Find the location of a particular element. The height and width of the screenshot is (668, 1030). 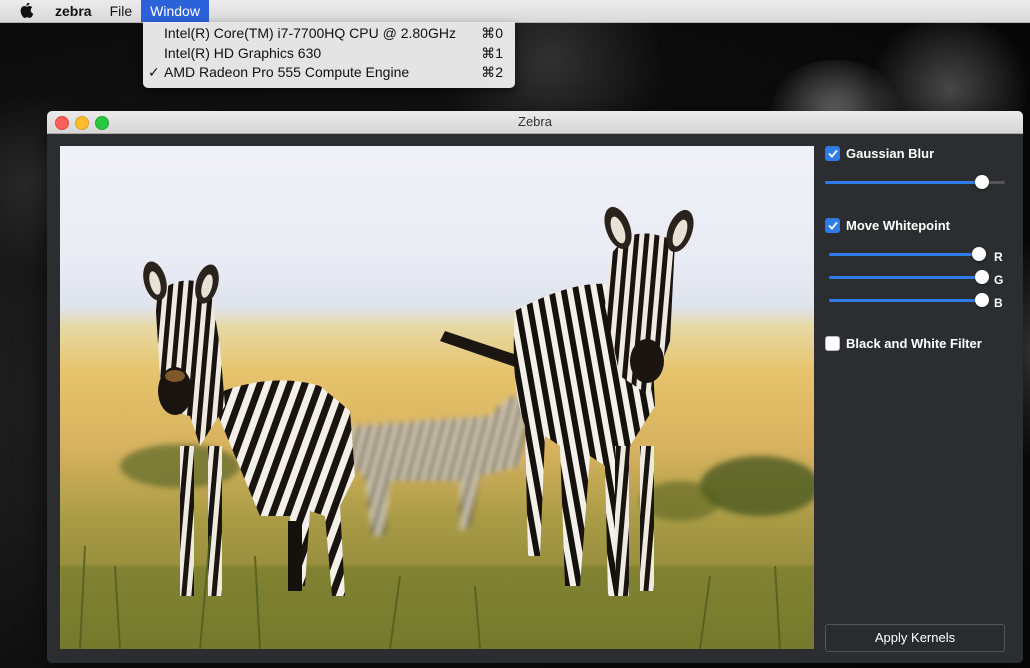

menu-app-name: zebra is located at coordinates (73, 11).